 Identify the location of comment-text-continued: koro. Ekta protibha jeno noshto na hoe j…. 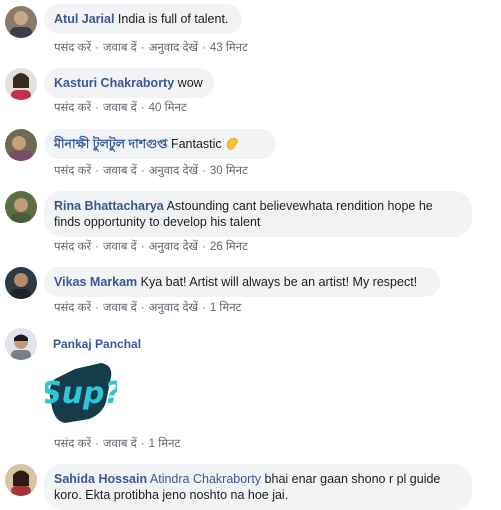
(171, 495).